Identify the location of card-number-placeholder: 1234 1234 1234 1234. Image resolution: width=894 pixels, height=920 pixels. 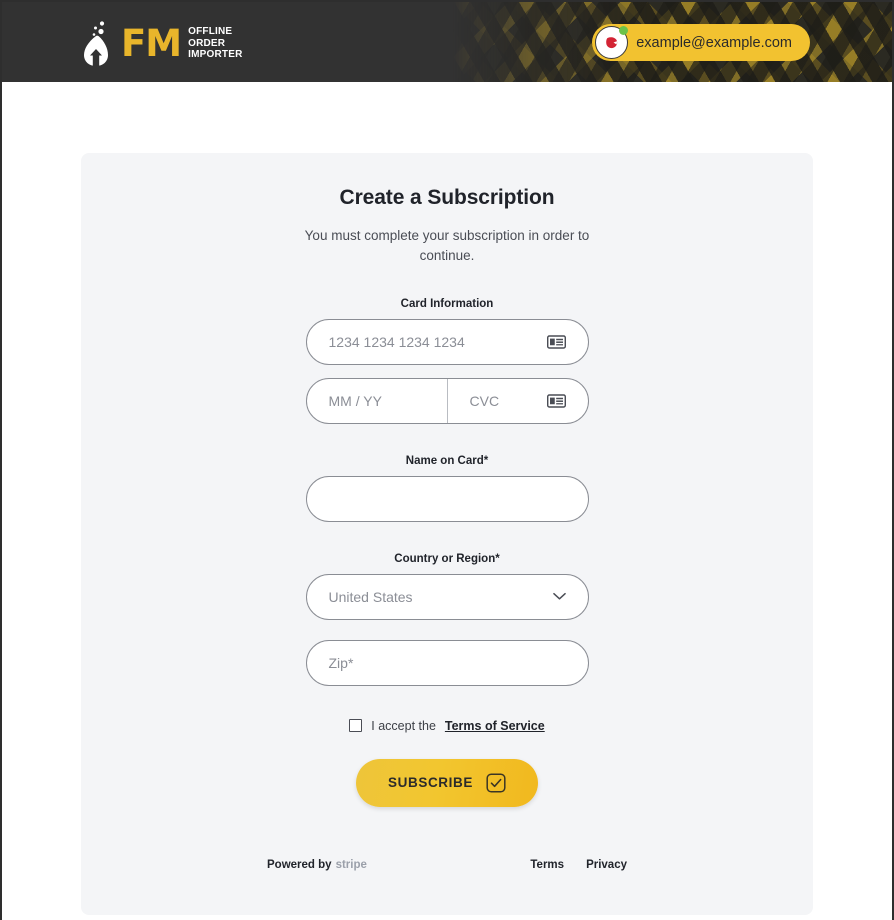
(396, 341).